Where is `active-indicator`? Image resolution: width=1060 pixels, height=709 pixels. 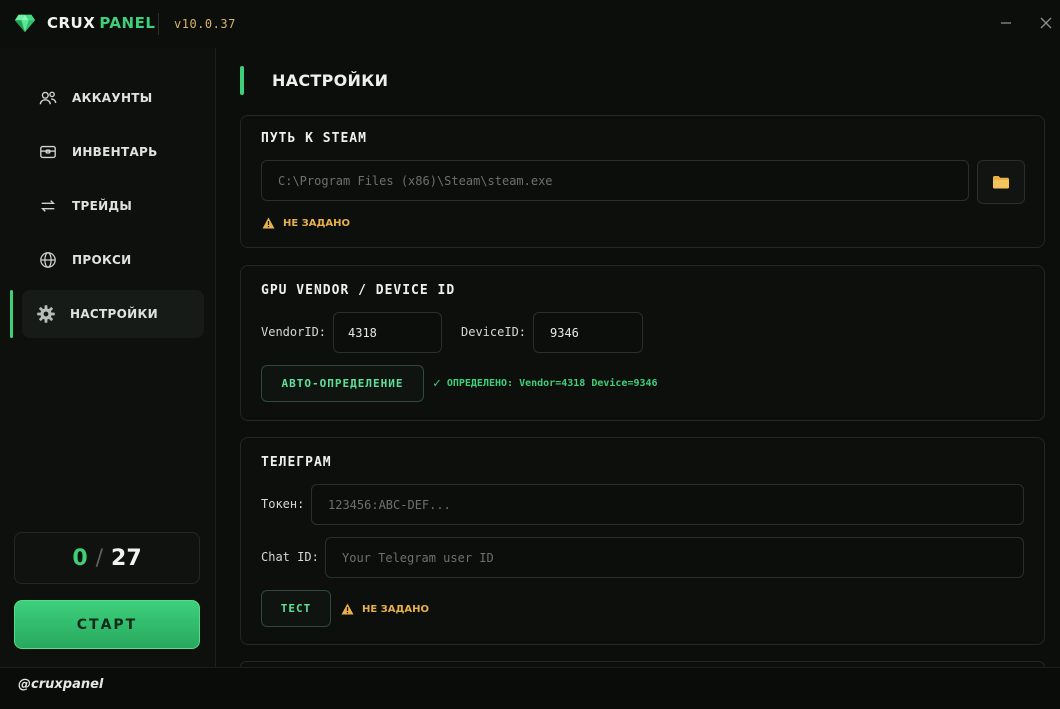 active-indicator is located at coordinates (11, 314).